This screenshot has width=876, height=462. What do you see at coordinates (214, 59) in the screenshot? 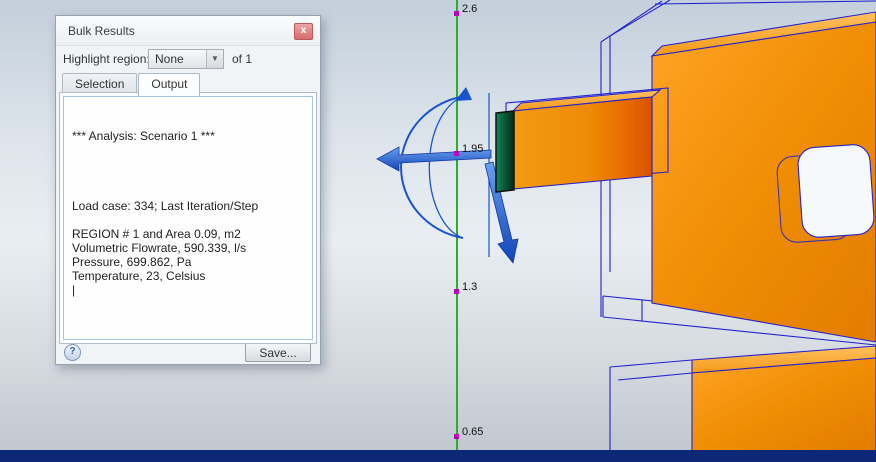
I see `chevron-down-icon: ▼` at bounding box center [214, 59].